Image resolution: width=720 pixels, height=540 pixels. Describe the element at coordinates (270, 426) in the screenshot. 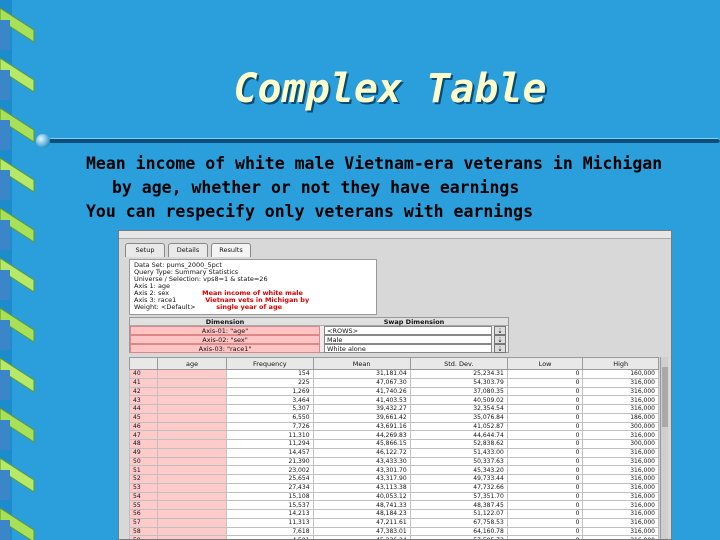

I see `table-cell: 7,726` at that location.